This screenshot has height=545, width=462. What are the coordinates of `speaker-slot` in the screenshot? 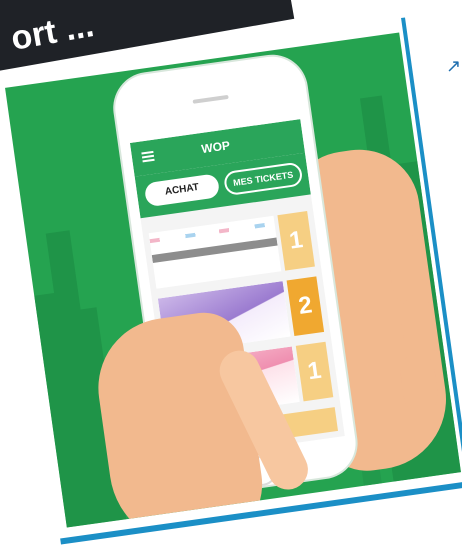 It's located at (210, 99).